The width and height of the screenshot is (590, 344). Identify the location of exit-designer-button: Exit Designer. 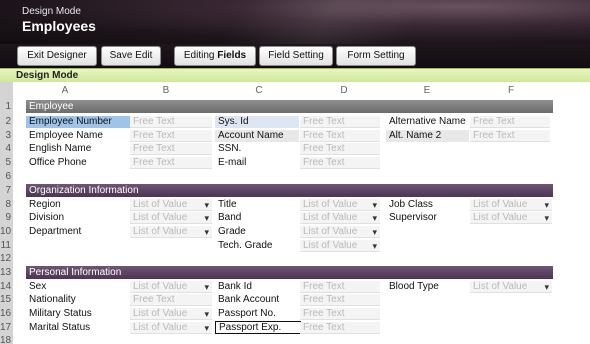
(57, 56).